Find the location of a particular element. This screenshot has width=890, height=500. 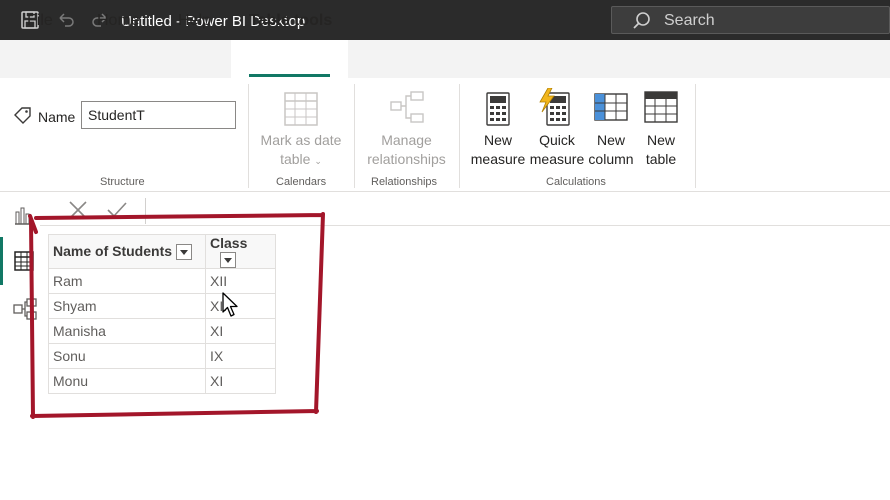

group-label-relationships: Relationships is located at coordinates (404, 182).